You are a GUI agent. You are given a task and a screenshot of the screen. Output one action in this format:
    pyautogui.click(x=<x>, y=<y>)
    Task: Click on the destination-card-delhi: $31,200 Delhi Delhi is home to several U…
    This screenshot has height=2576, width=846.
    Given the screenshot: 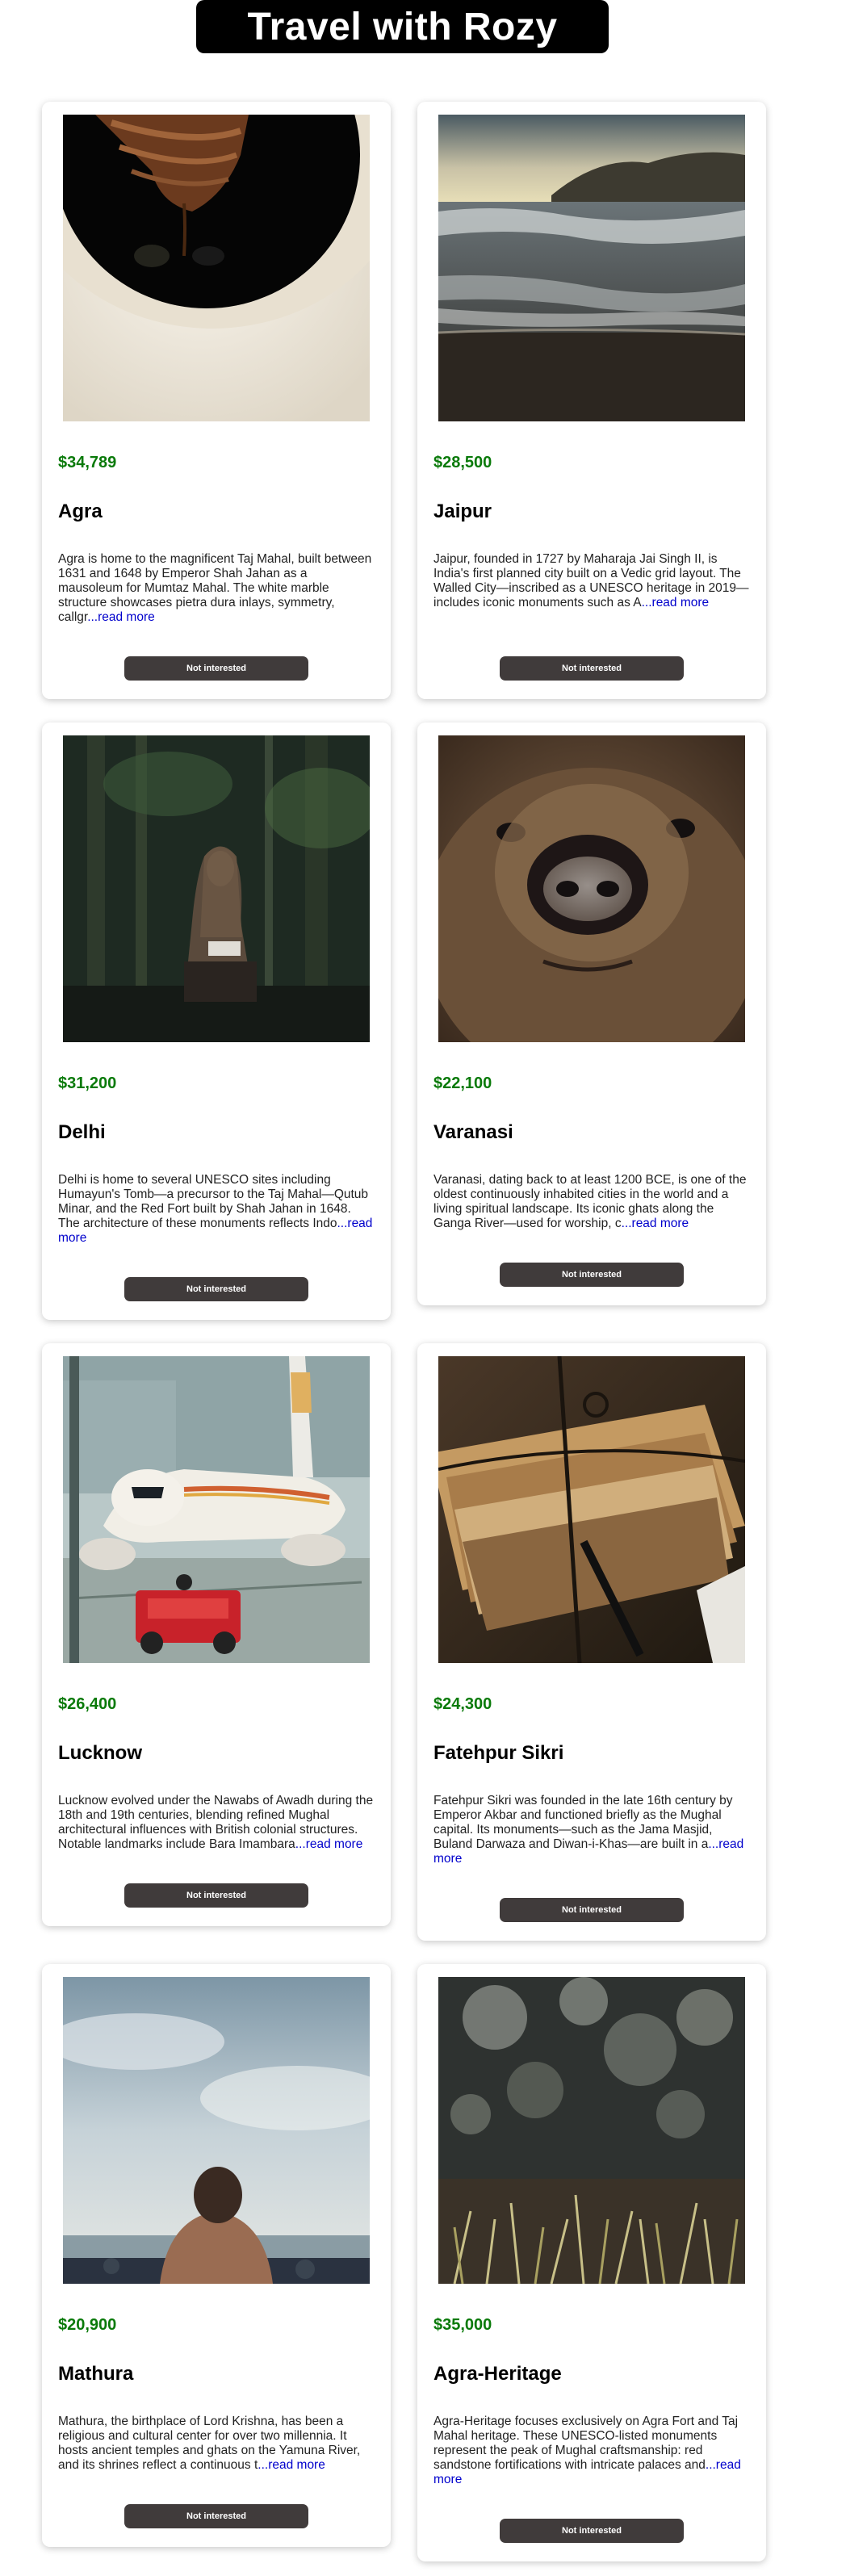 What is the action you would take?
    pyautogui.click(x=217, y=1021)
    